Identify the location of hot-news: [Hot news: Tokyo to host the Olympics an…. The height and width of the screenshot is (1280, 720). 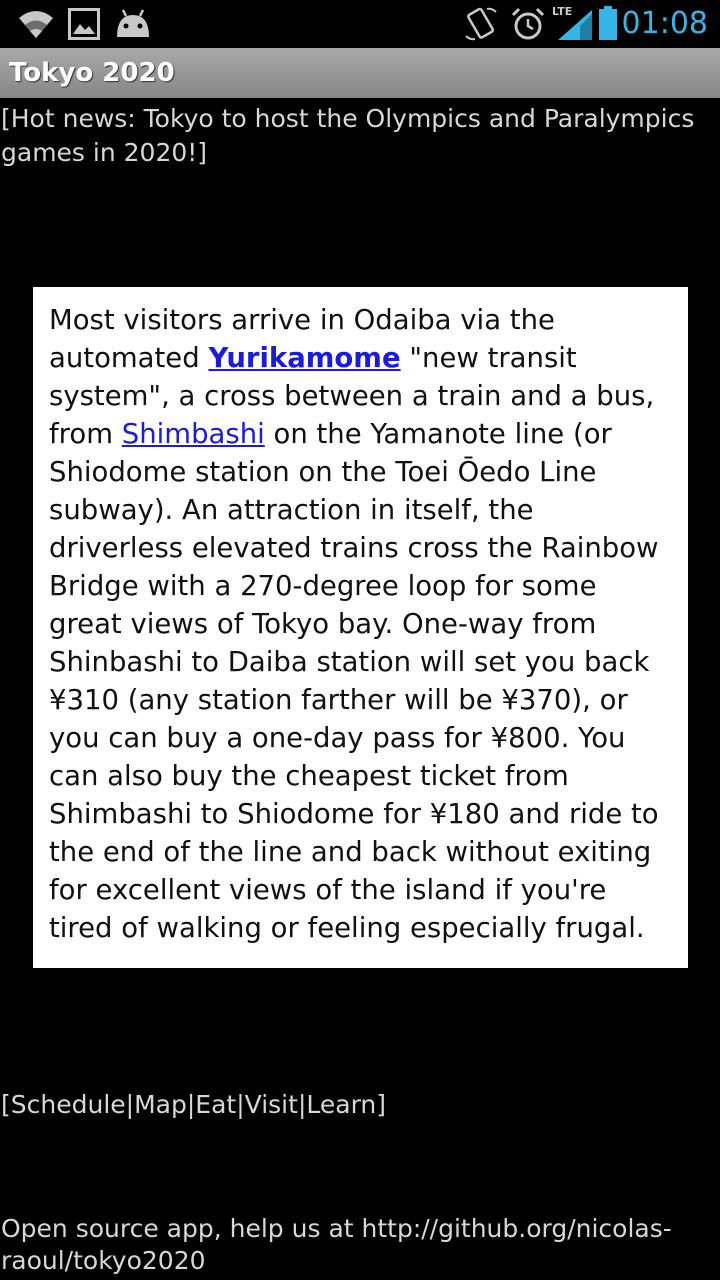
(348, 135).